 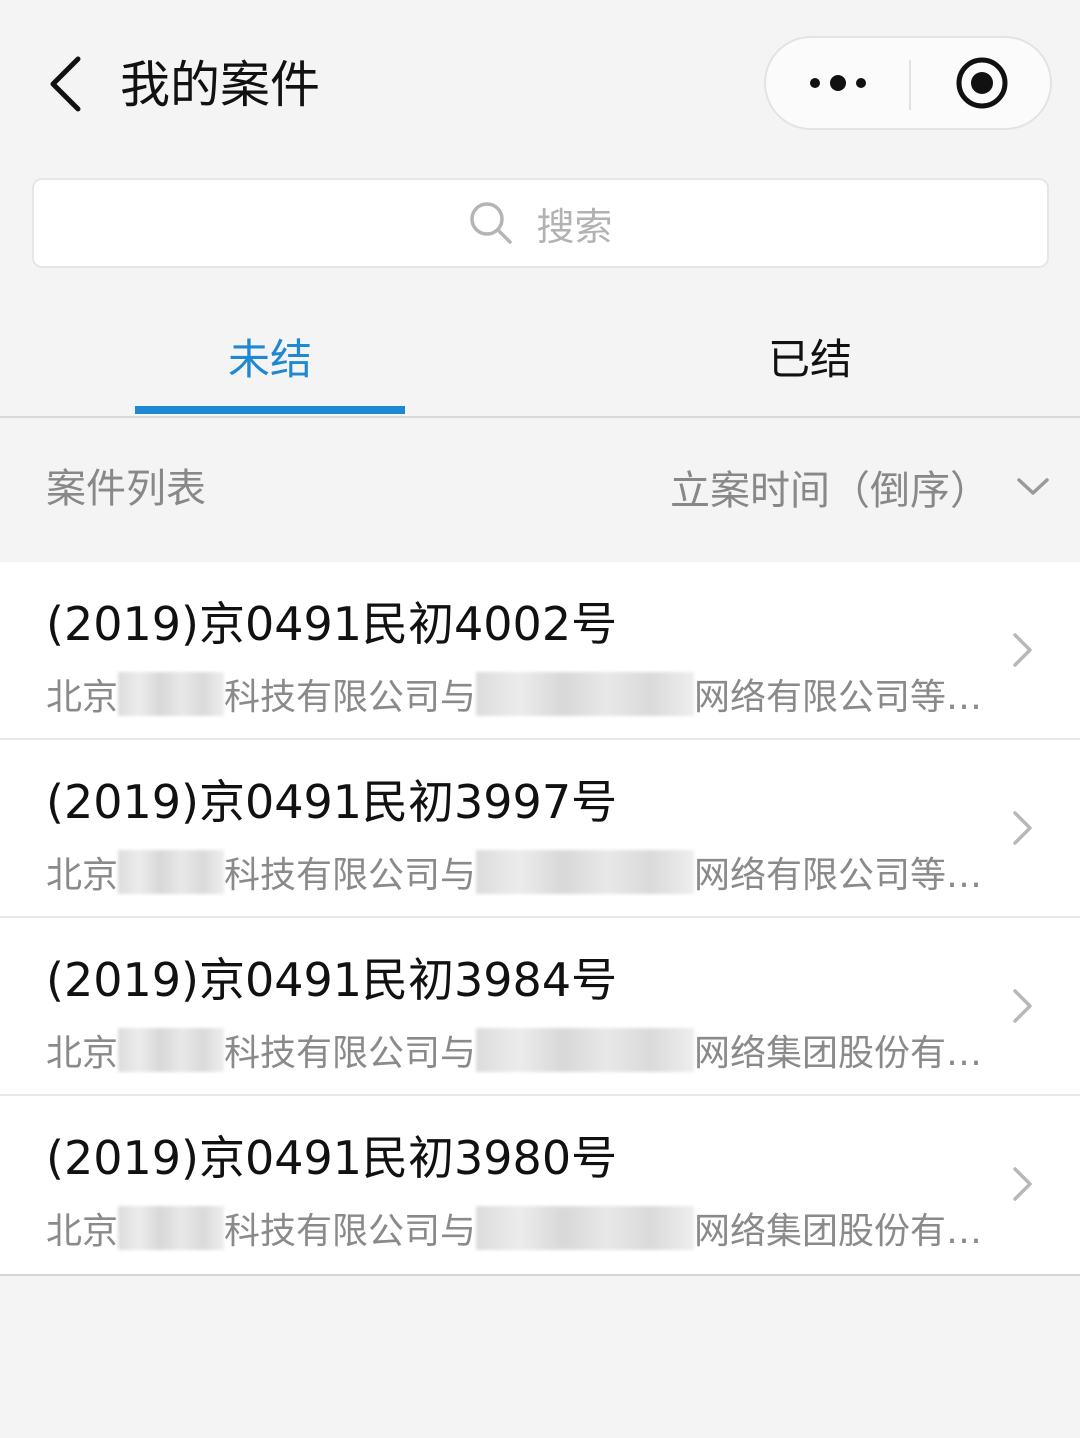 I want to click on more-button, so click(x=837, y=83).